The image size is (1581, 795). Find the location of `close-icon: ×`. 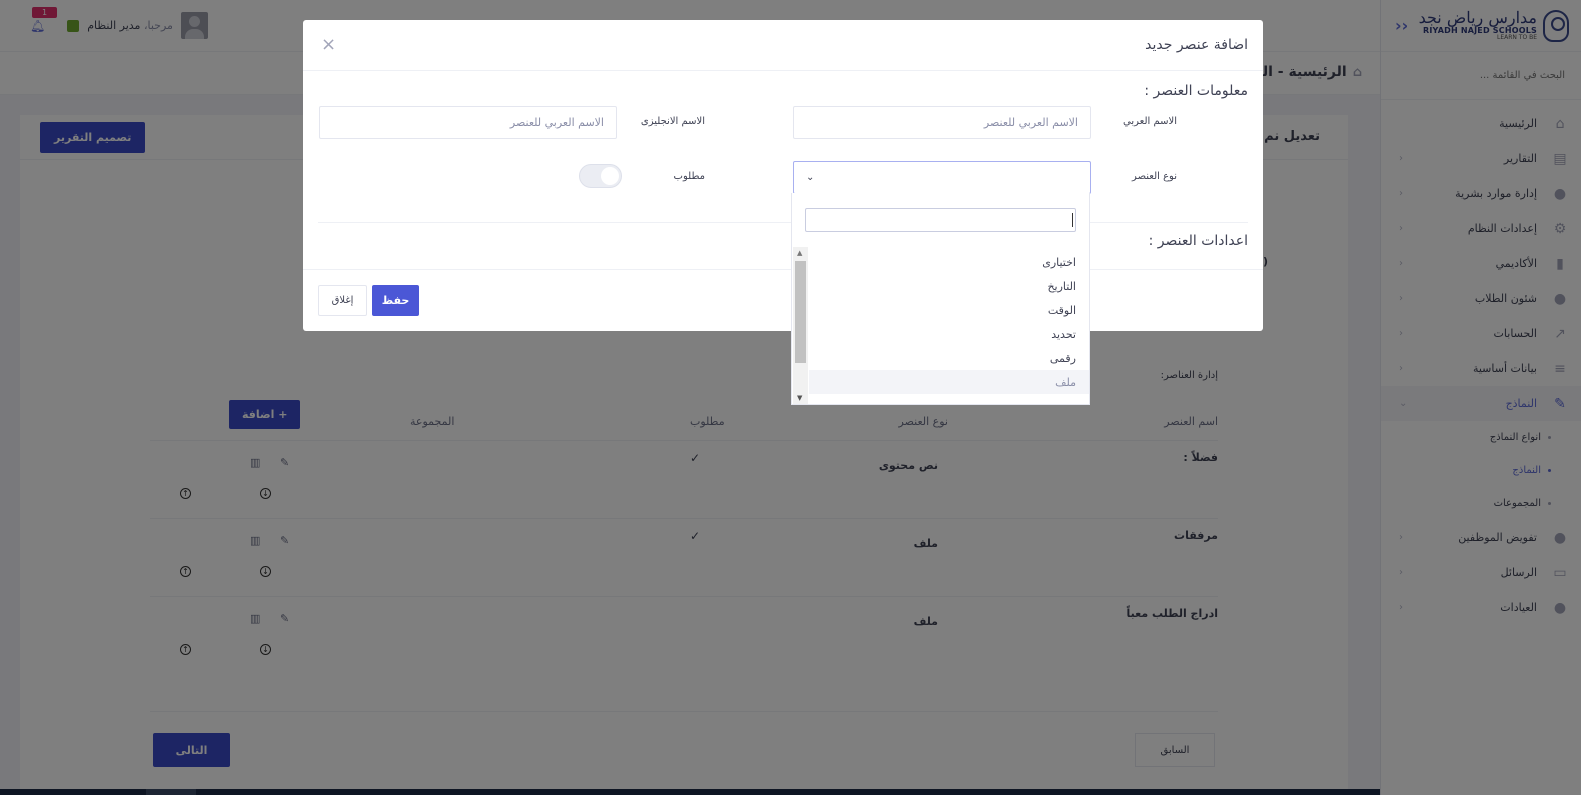

close-icon: × is located at coordinates (328, 44).